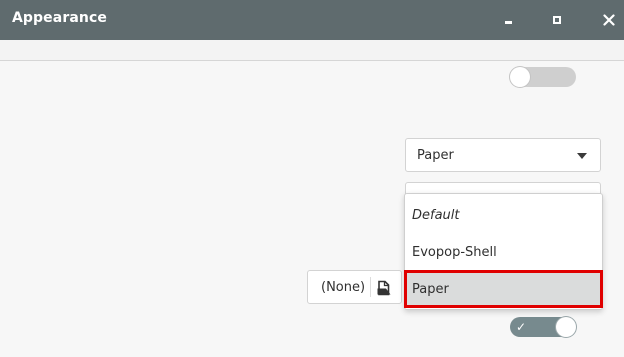 The image size is (624, 357). Describe the element at coordinates (59, 18) in the screenshot. I see `window-title: Appearance` at that location.